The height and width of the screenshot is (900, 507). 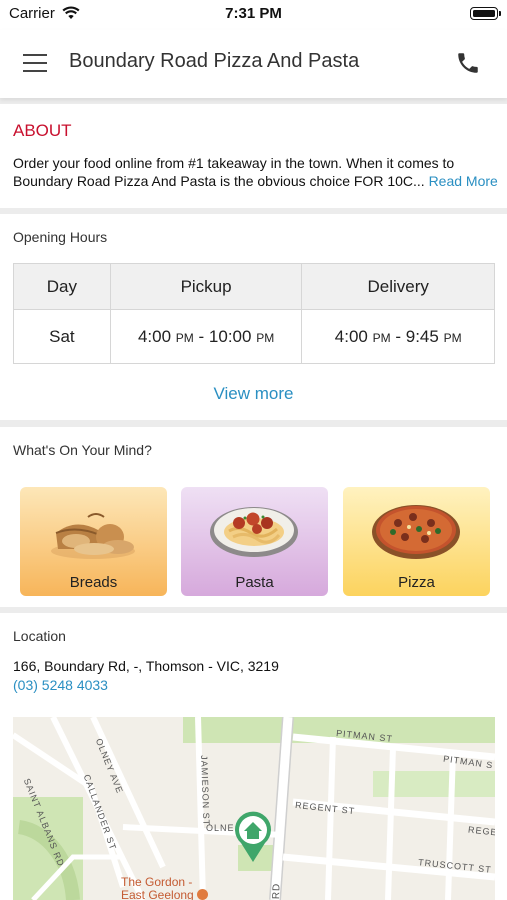 I want to click on delivery-hours-cell: 4:00 PM - 9:45 PM, so click(x=398, y=336).